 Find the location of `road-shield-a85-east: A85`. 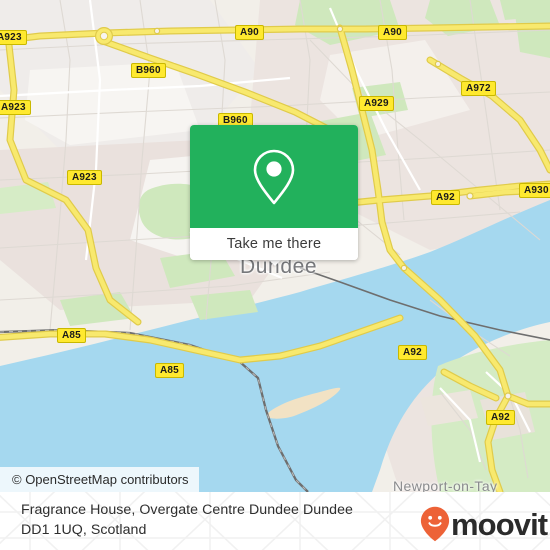

road-shield-a85-east: A85 is located at coordinates (169, 370).